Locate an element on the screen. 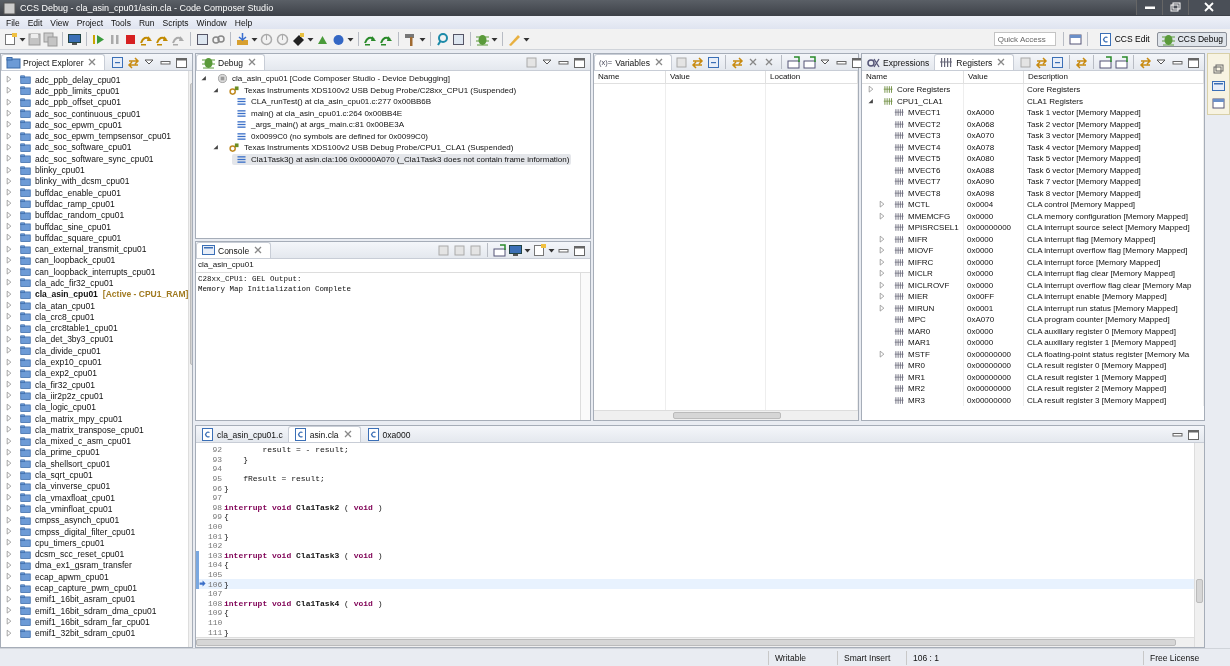  debug-thread: Texas Instruments XDS100v2 USB Debug Probe/CPU1_CLA1 (Suspended) is located at coordinates (370, 148).